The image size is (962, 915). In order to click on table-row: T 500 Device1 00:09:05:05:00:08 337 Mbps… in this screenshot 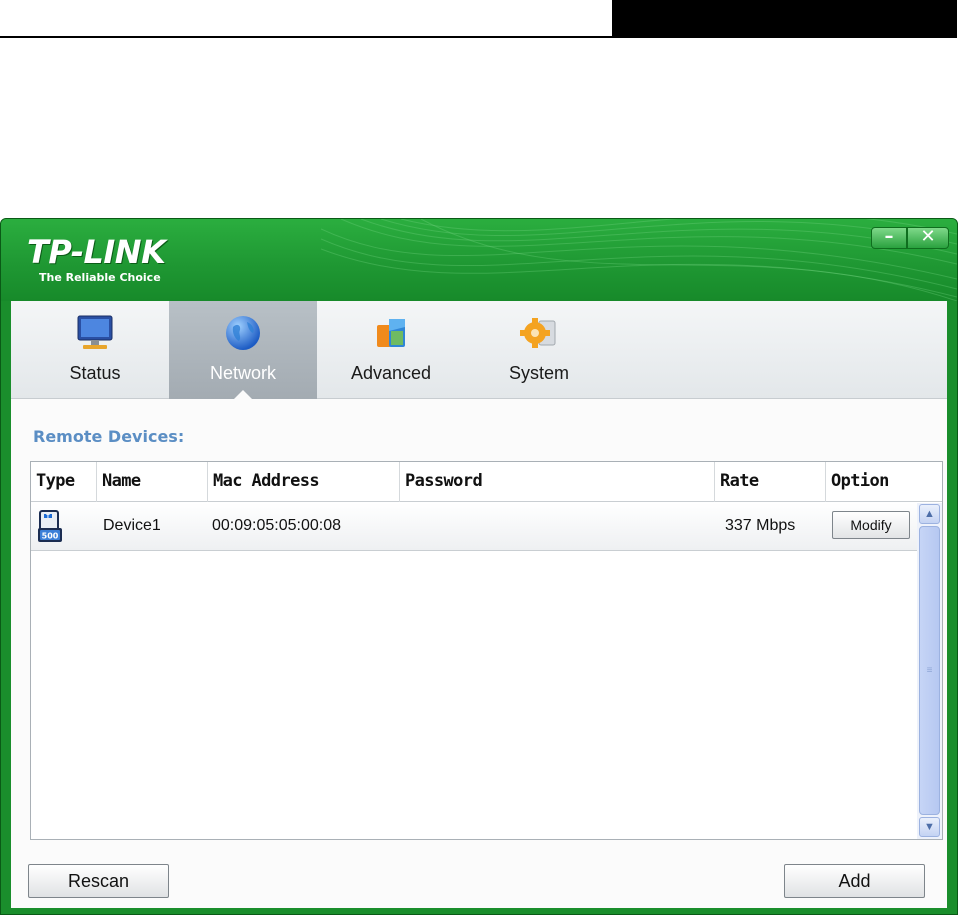, I will do `click(474, 527)`.